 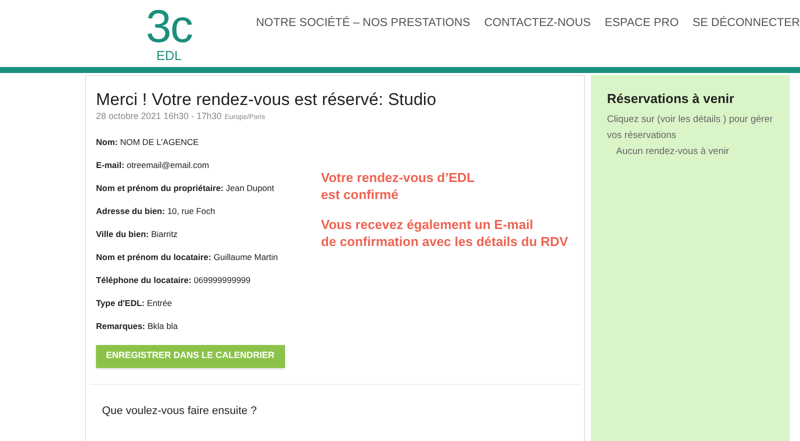 I want to click on next-steps-heading: Que voulez-vous faire ensuite ?, so click(x=180, y=411).